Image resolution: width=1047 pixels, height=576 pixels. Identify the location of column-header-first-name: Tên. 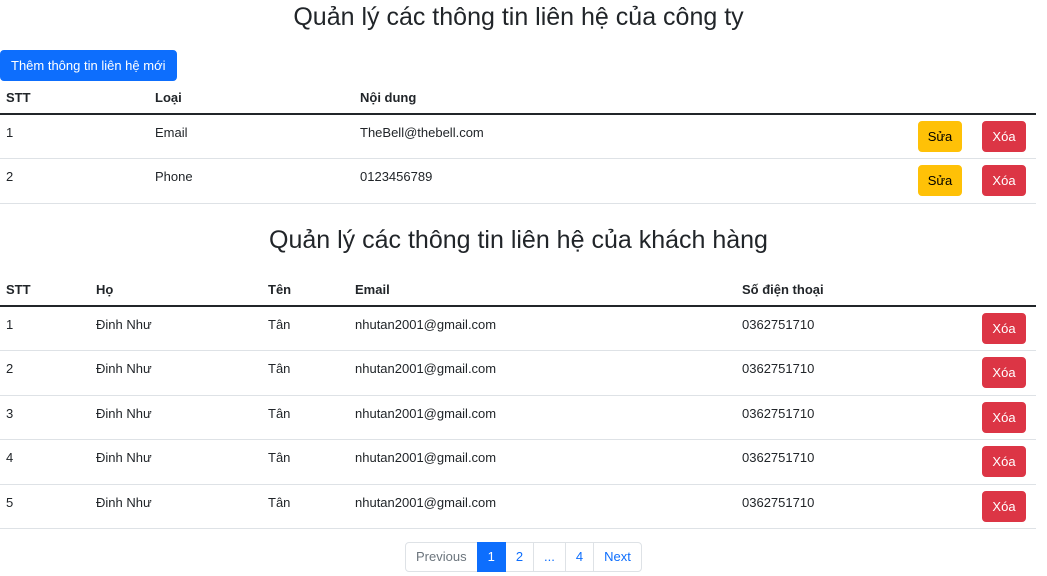
(305, 290).